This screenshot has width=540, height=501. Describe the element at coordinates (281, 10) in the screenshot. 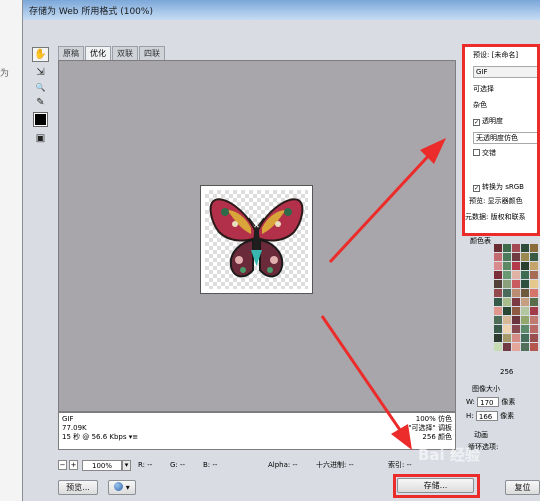

I see `dialog-titlebar: 存储为 Web 所用格式 (100%)` at that location.